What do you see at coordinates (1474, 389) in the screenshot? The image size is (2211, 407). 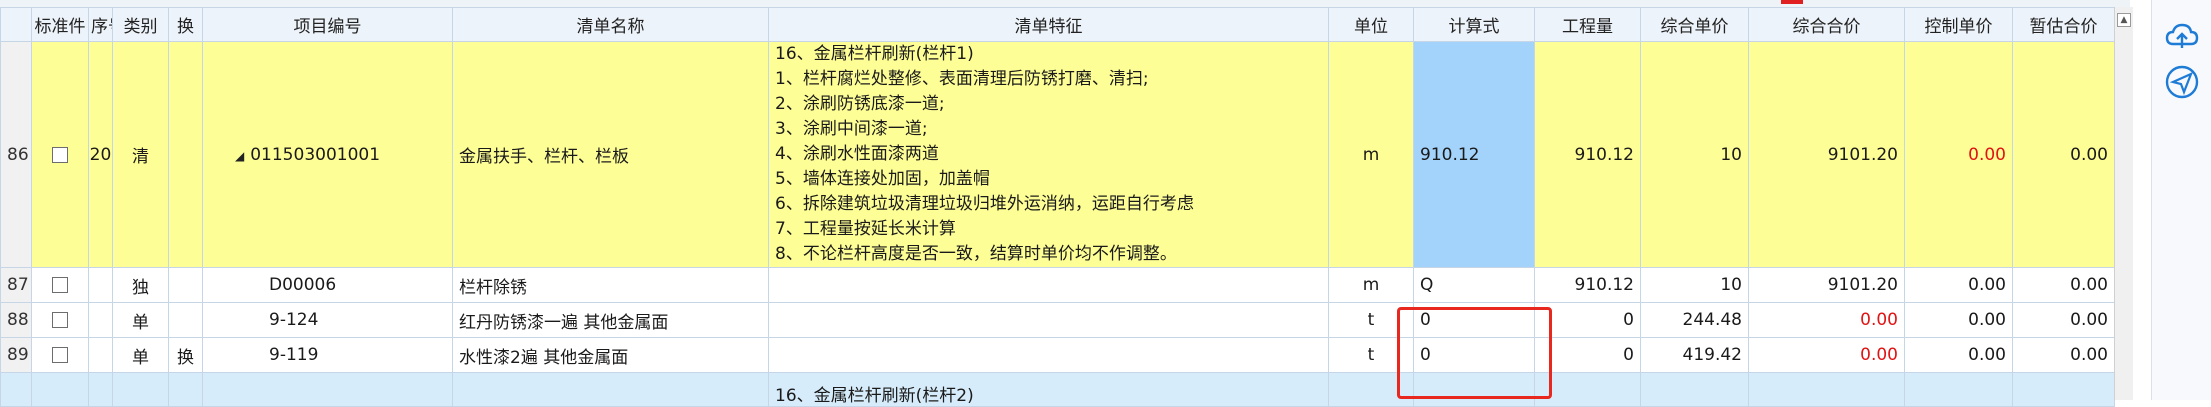 I see `formula-cell` at bounding box center [1474, 389].